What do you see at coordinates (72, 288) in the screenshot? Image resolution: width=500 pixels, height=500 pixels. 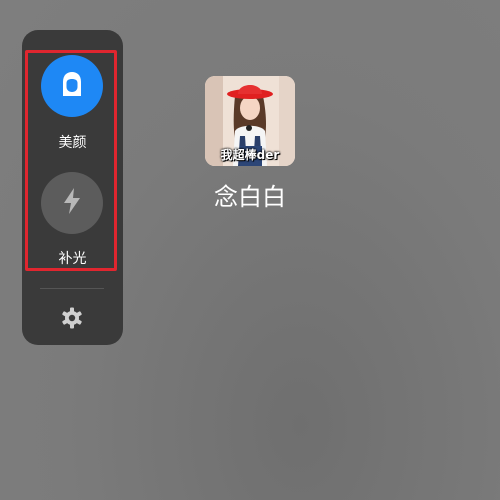 I see `panel-divider` at bounding box center [72, 288].